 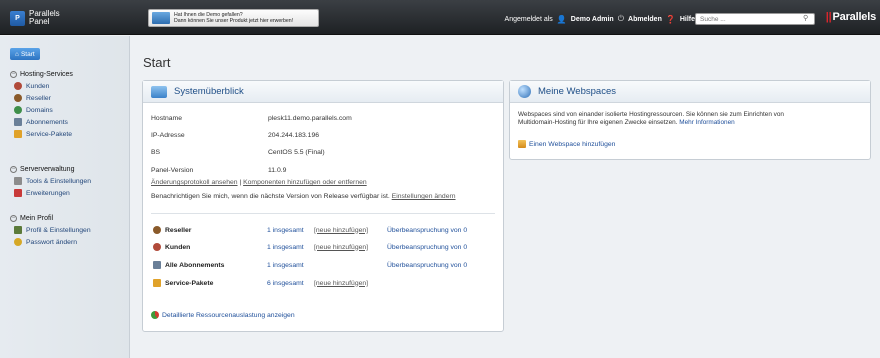 What do you see at coordinates (50, 193) in the screenshot?
I see `sidebar-item-erweiterungen: Erweiterungen` at bounding box center [50, 193].